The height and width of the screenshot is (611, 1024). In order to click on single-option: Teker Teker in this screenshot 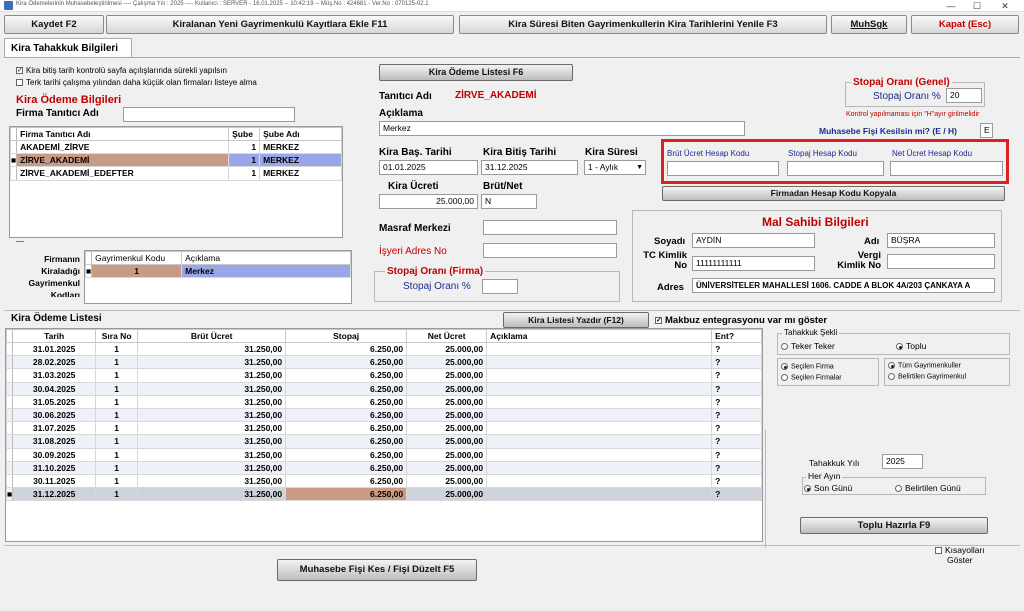, I will do `click(808, 346)`.